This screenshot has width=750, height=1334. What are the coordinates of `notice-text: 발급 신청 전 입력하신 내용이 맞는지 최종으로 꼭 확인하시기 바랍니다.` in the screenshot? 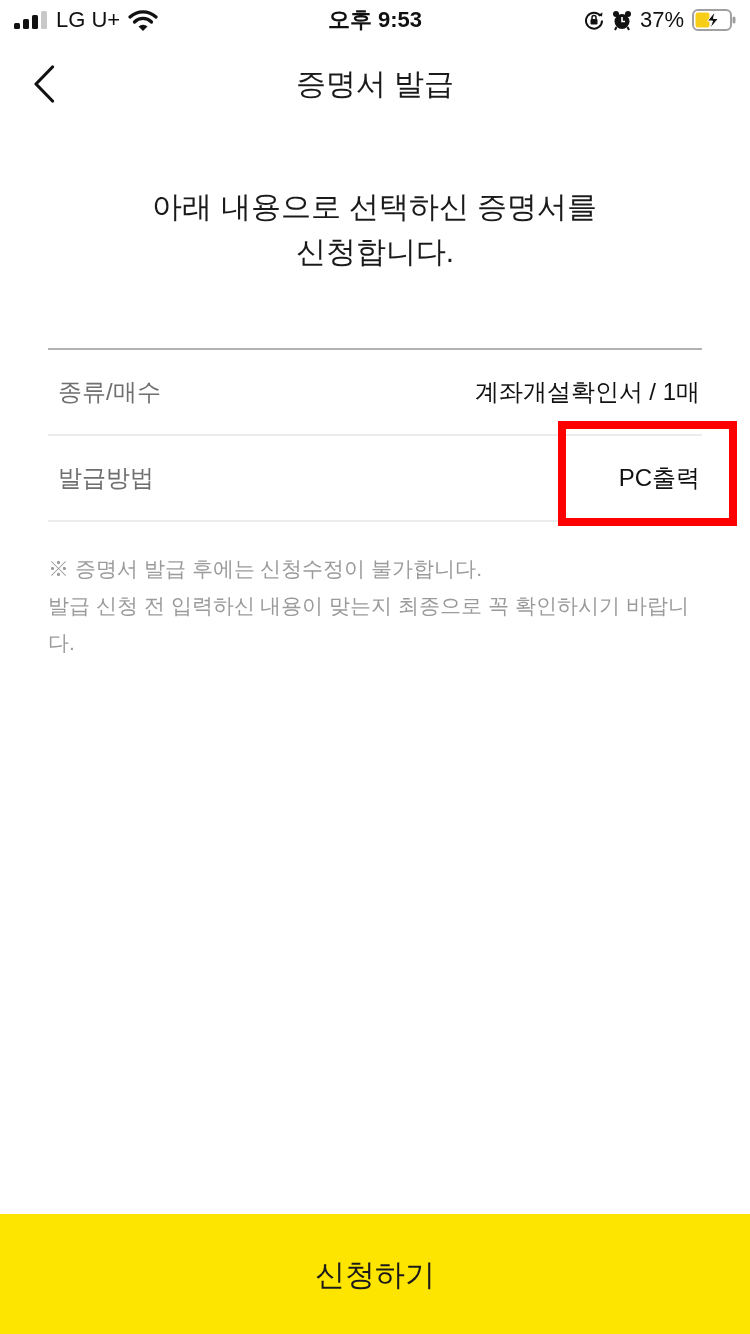 It's located at (369, 624).